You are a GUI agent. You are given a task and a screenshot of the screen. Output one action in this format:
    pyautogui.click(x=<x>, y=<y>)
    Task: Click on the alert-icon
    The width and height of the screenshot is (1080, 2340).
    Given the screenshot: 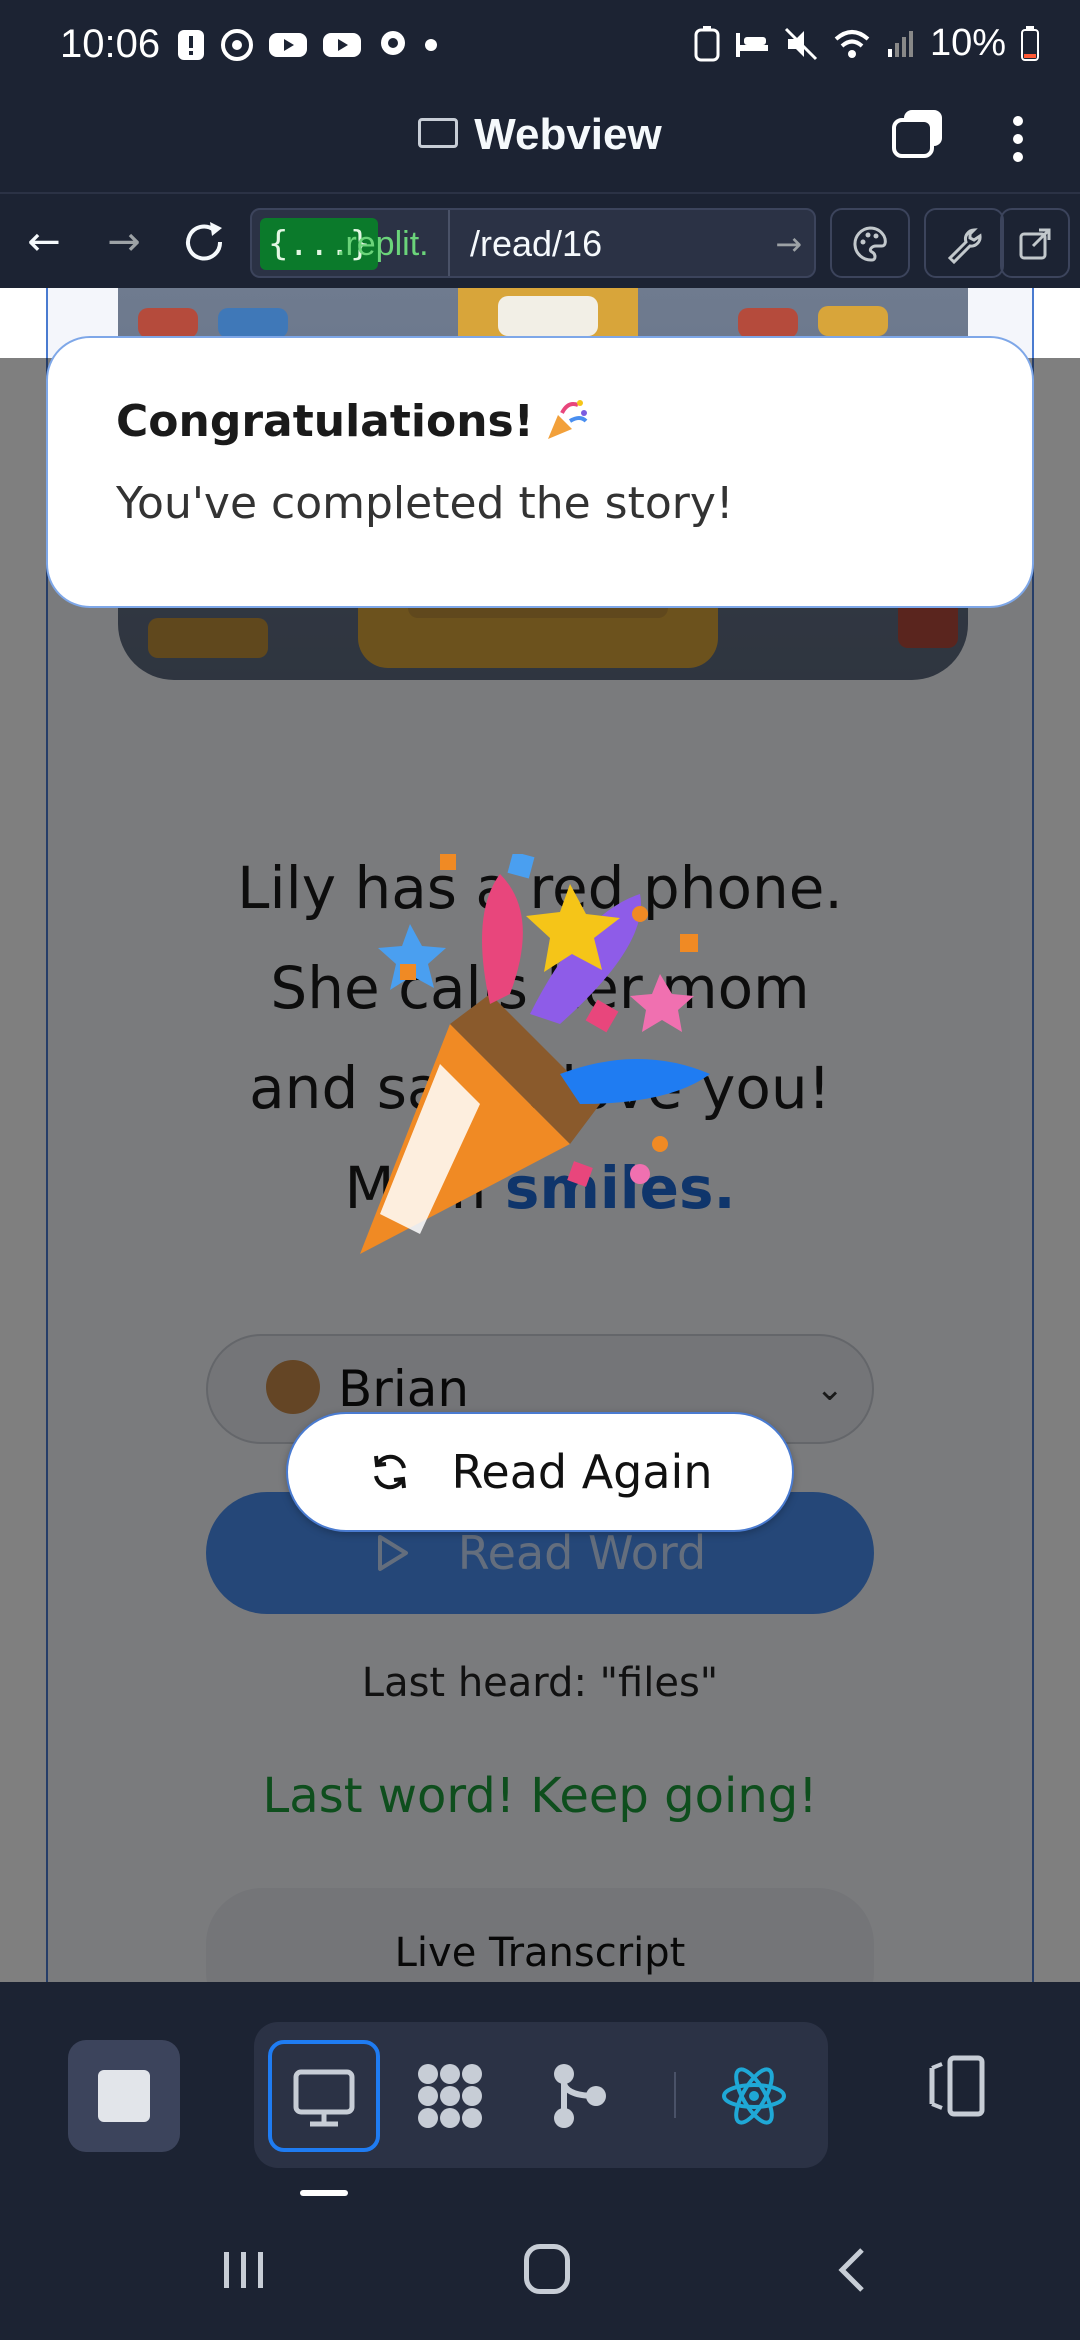 What is the action you would take?
    pyautogui.click(x=191, y=45)
    